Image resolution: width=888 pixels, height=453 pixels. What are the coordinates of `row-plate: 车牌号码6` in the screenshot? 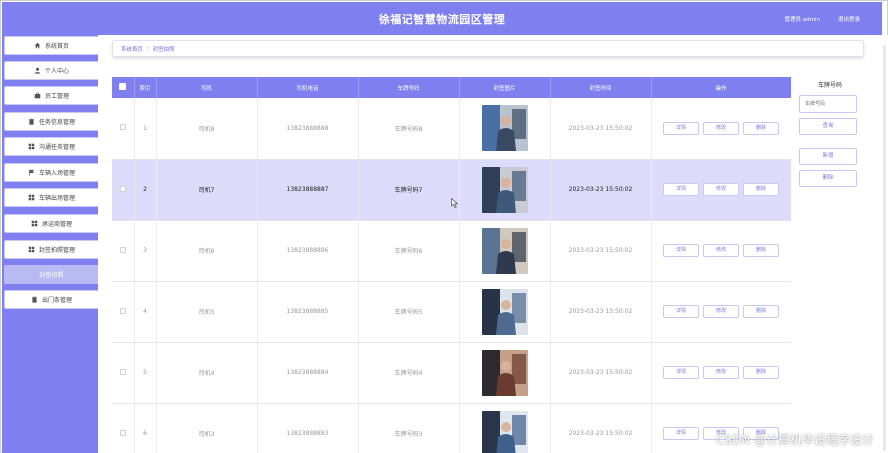 It's located at (409, 251).